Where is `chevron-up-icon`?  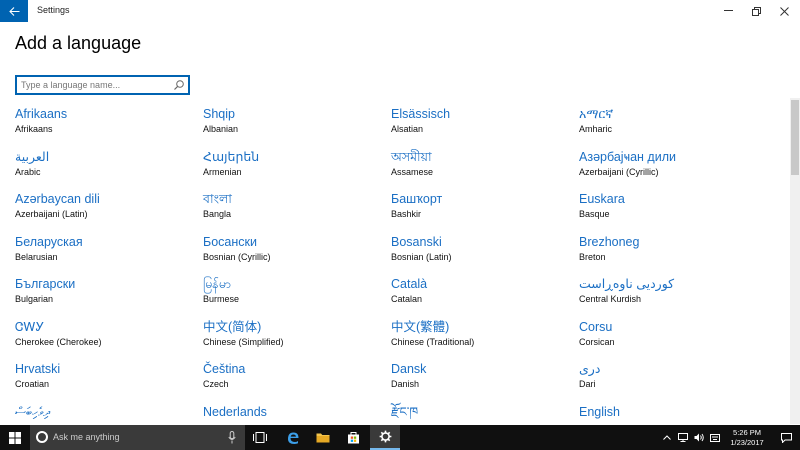 chevron-up-icon is located at coordinates (667, 437).